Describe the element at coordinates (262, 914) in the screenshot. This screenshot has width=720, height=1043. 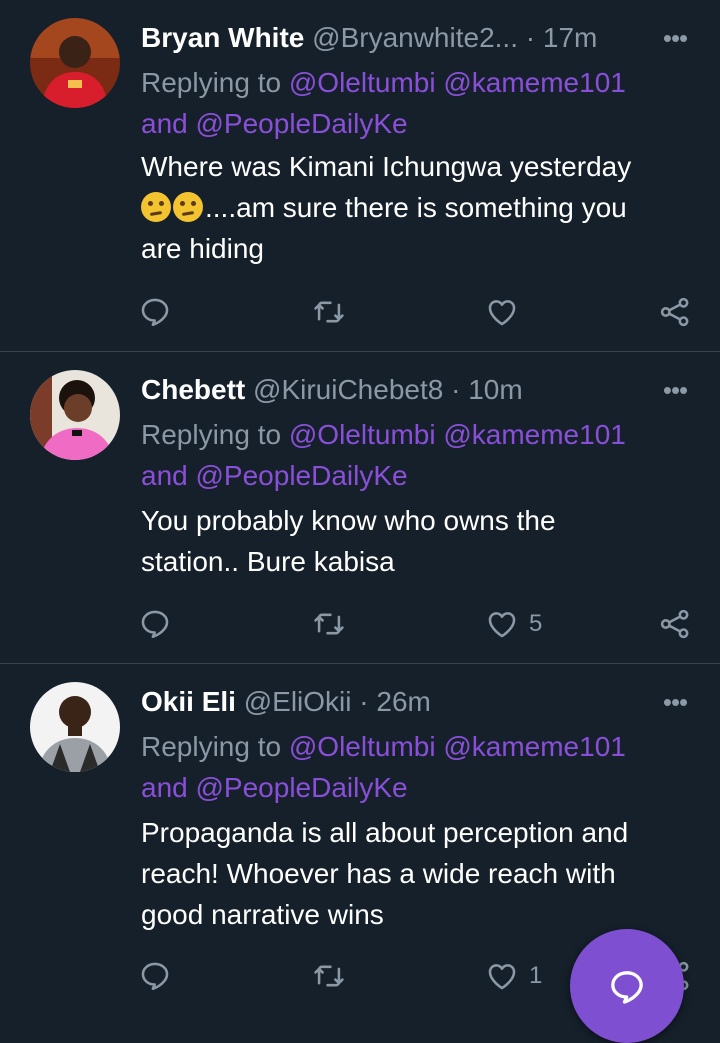
I see `tweet-text-line: good narrative wins` at that location.